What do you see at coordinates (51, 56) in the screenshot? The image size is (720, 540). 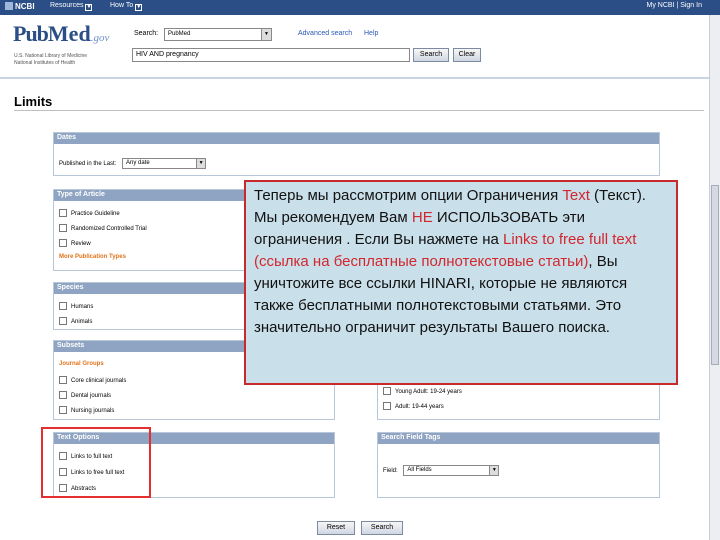 I see `logo-sub-line1: U.S. National Library of Medicine` at bounding box center [51, 56].